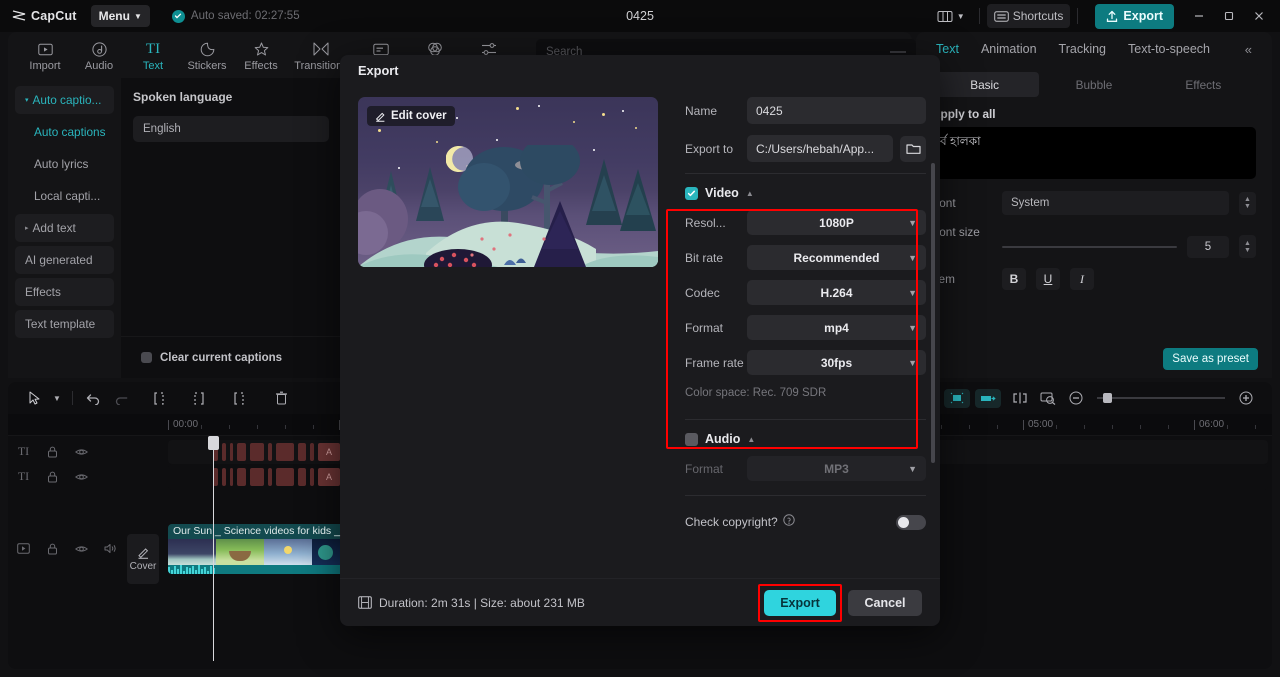  I want to click on font-select: System, so click(1115, 203).